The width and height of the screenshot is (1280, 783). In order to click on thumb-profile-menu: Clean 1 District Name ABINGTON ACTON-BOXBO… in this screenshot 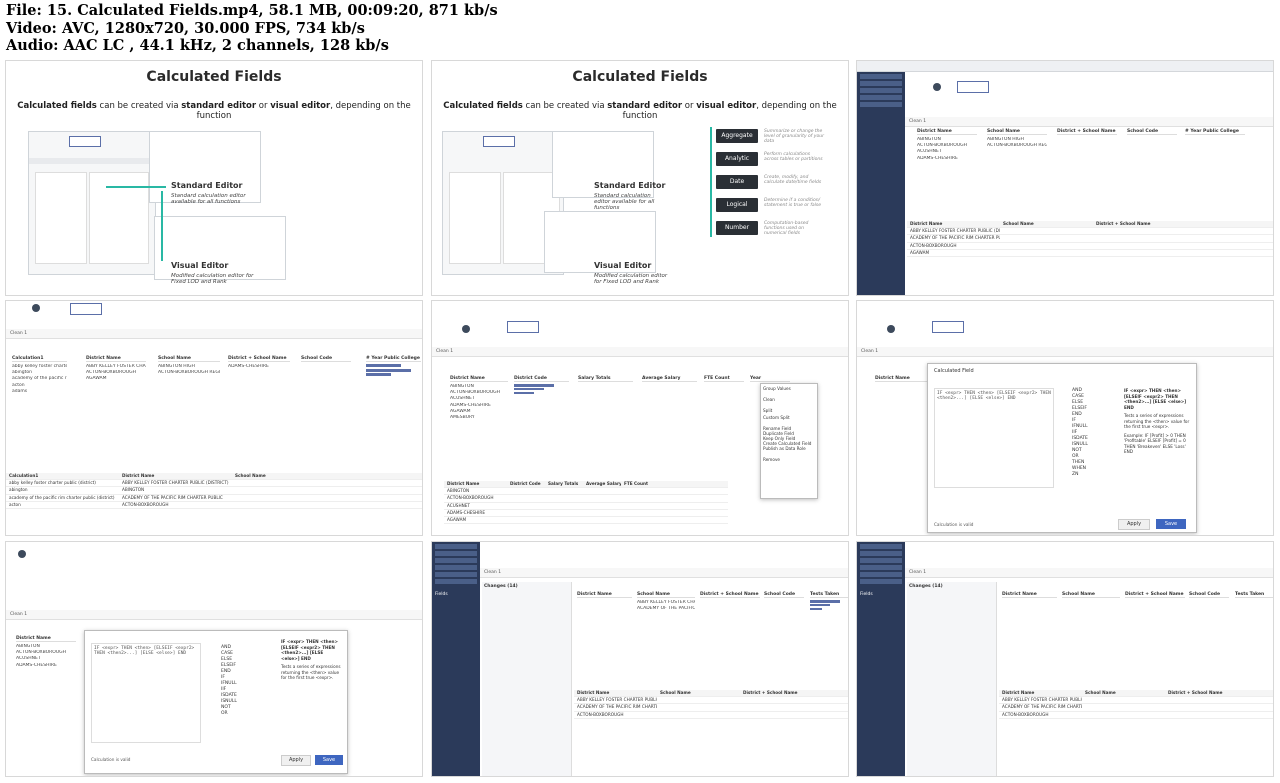, I will do `click(640, 418)`.